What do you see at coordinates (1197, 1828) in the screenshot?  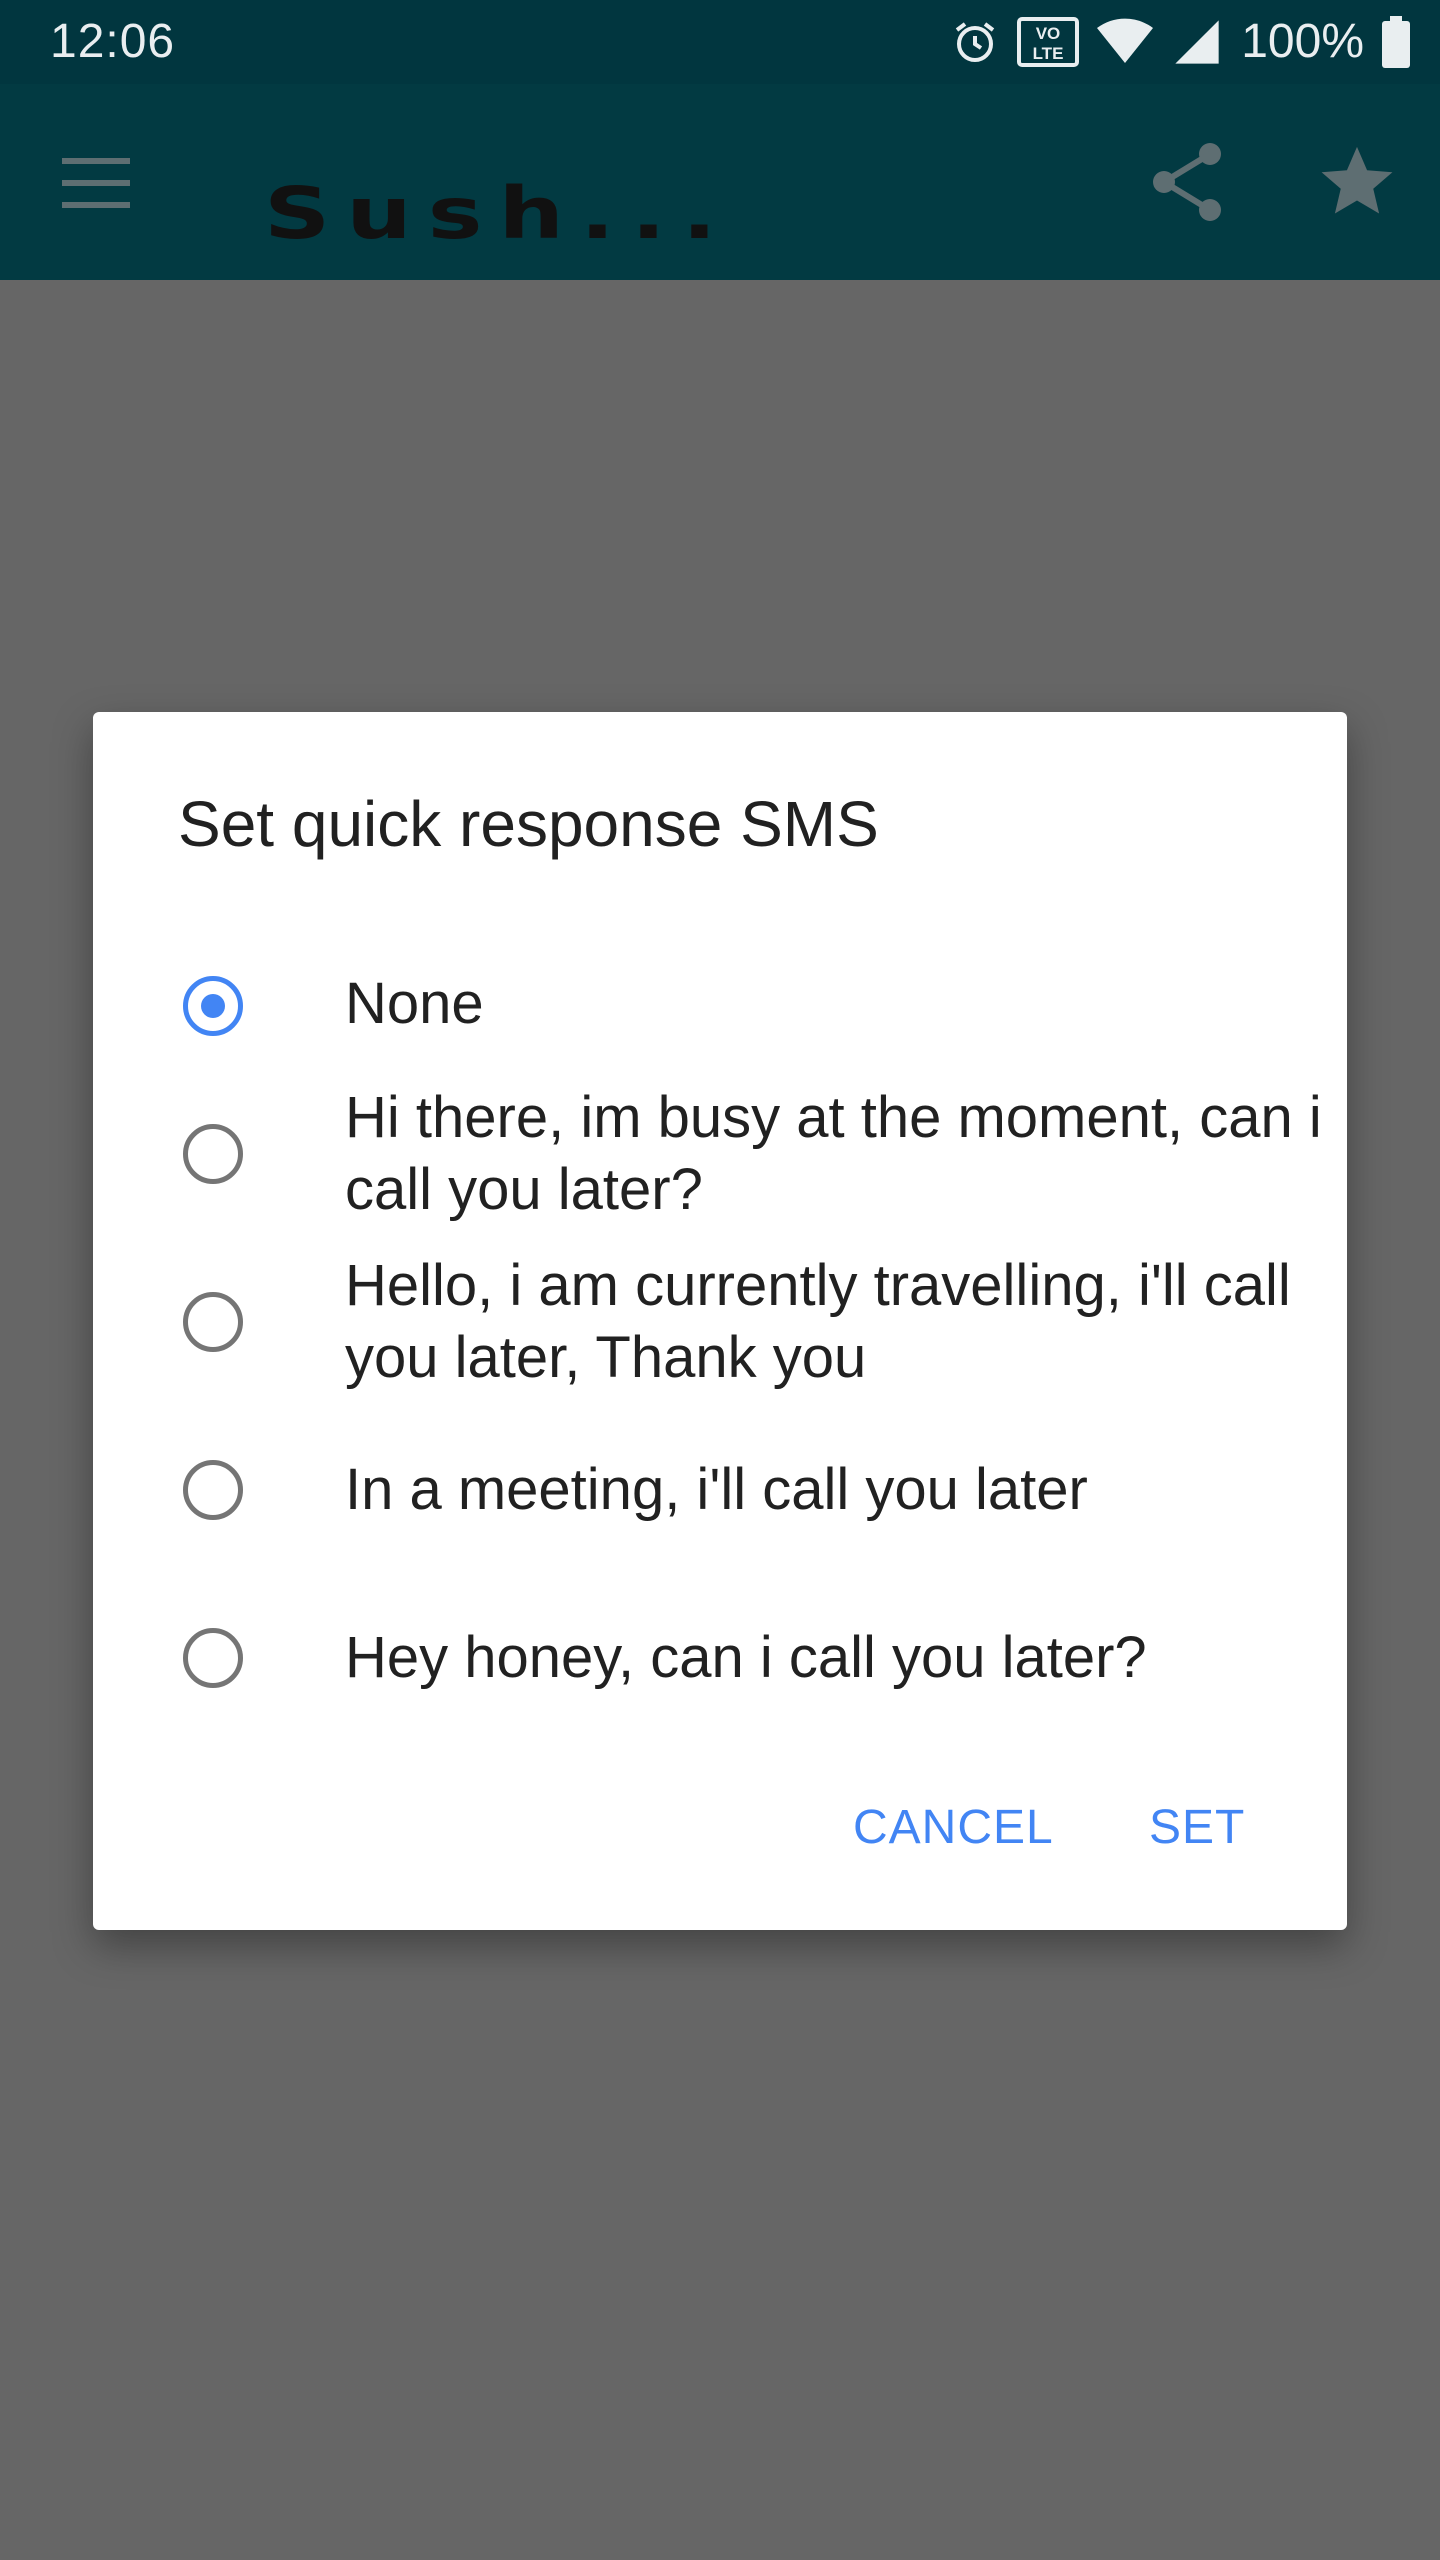 I see `set-button: SET` at bounding box center [1197, 1828].